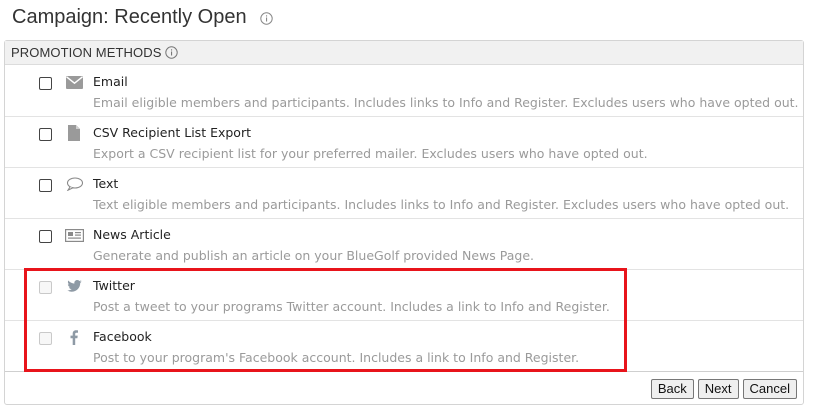 Image resolution: width=837 pixels, height=412 pixels. I want to click on file-icon, so click(74, 133).